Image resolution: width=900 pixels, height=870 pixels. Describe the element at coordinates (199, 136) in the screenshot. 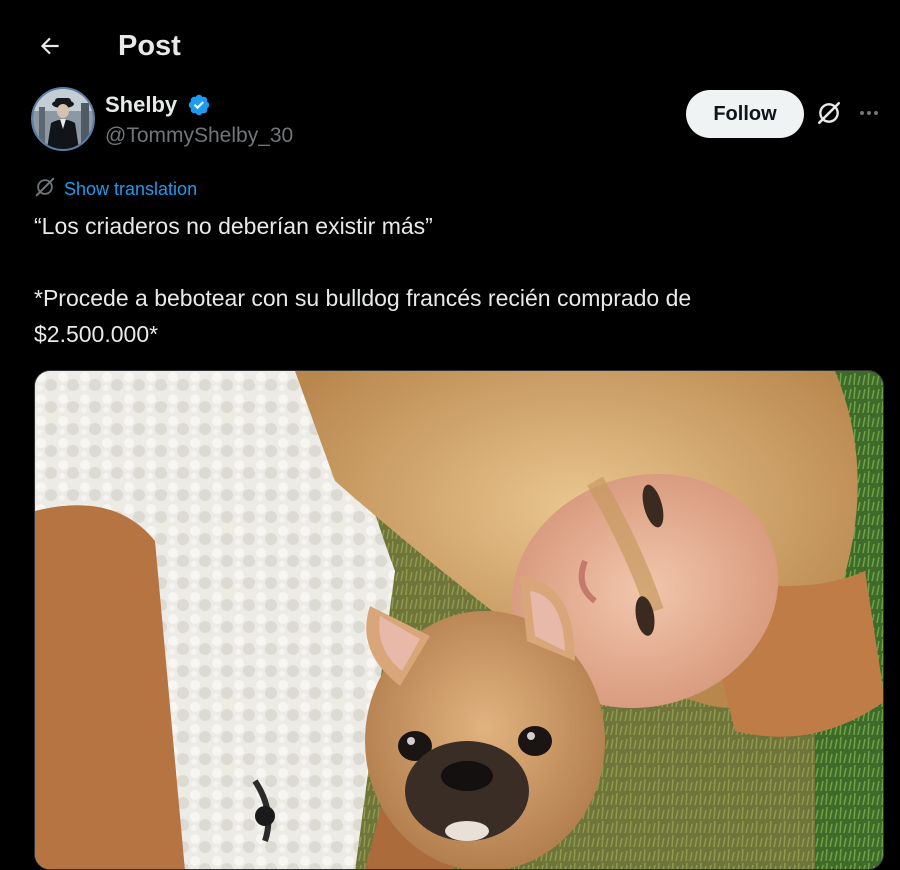

I see `author-handle: @TommyShelby_30` at that location.